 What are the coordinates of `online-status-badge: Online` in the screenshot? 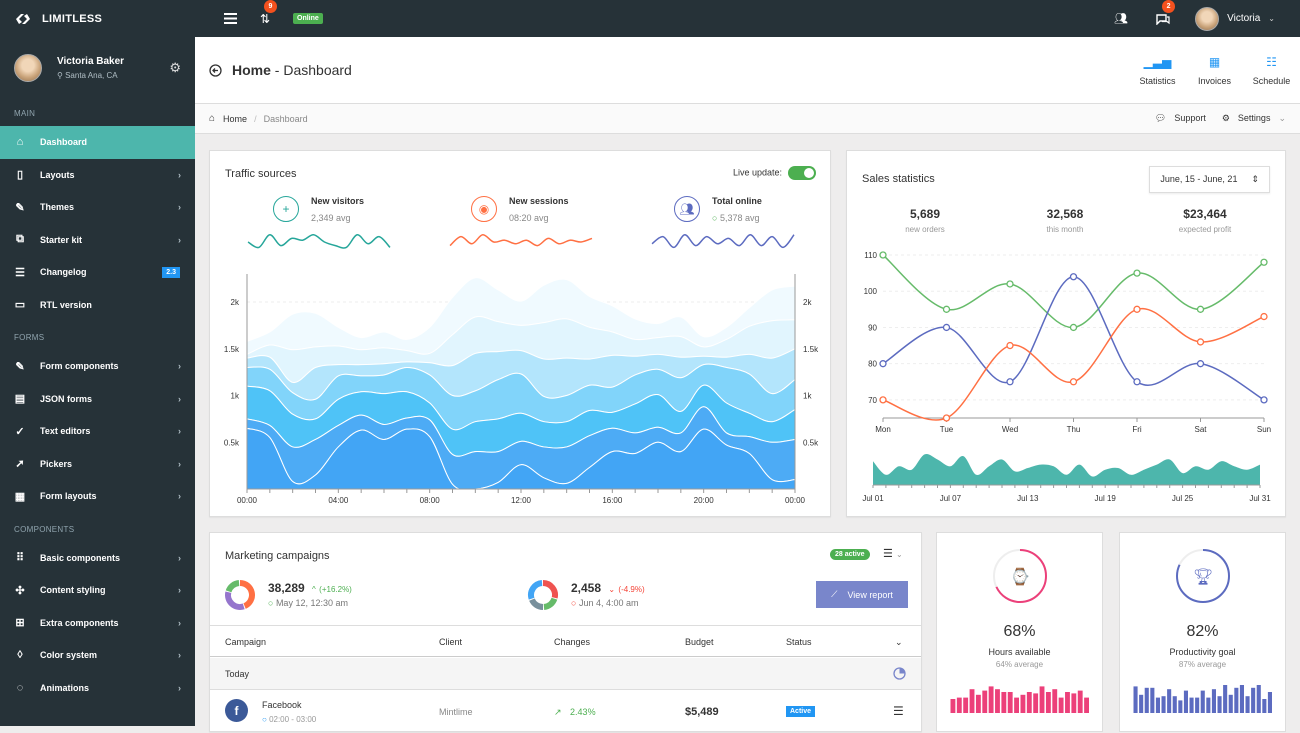 It's located at (308, 18).